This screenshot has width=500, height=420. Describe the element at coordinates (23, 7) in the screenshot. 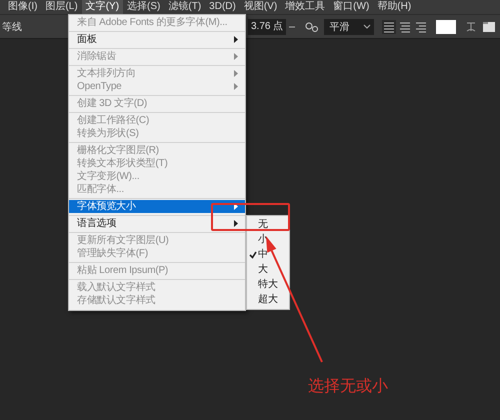

I see `menu-item: 图像(I)` at that location.